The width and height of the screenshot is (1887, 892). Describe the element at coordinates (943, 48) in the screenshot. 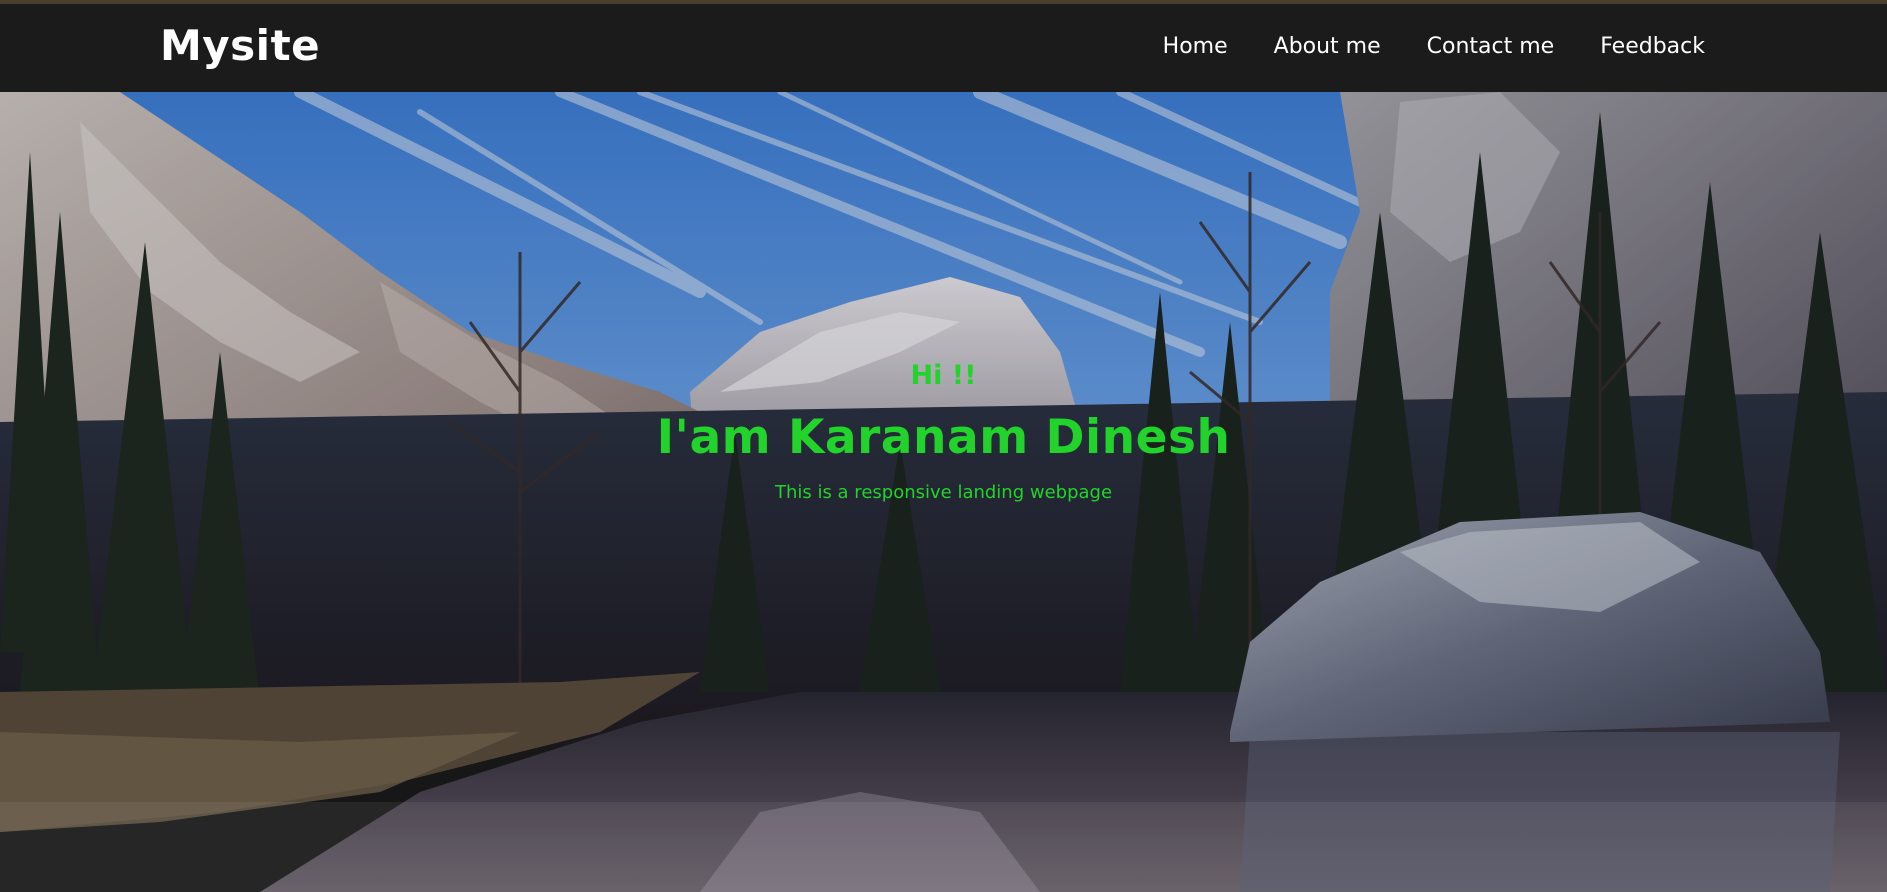

I see `navbar: Mysite Home About me Contact me Feedback` at that location.